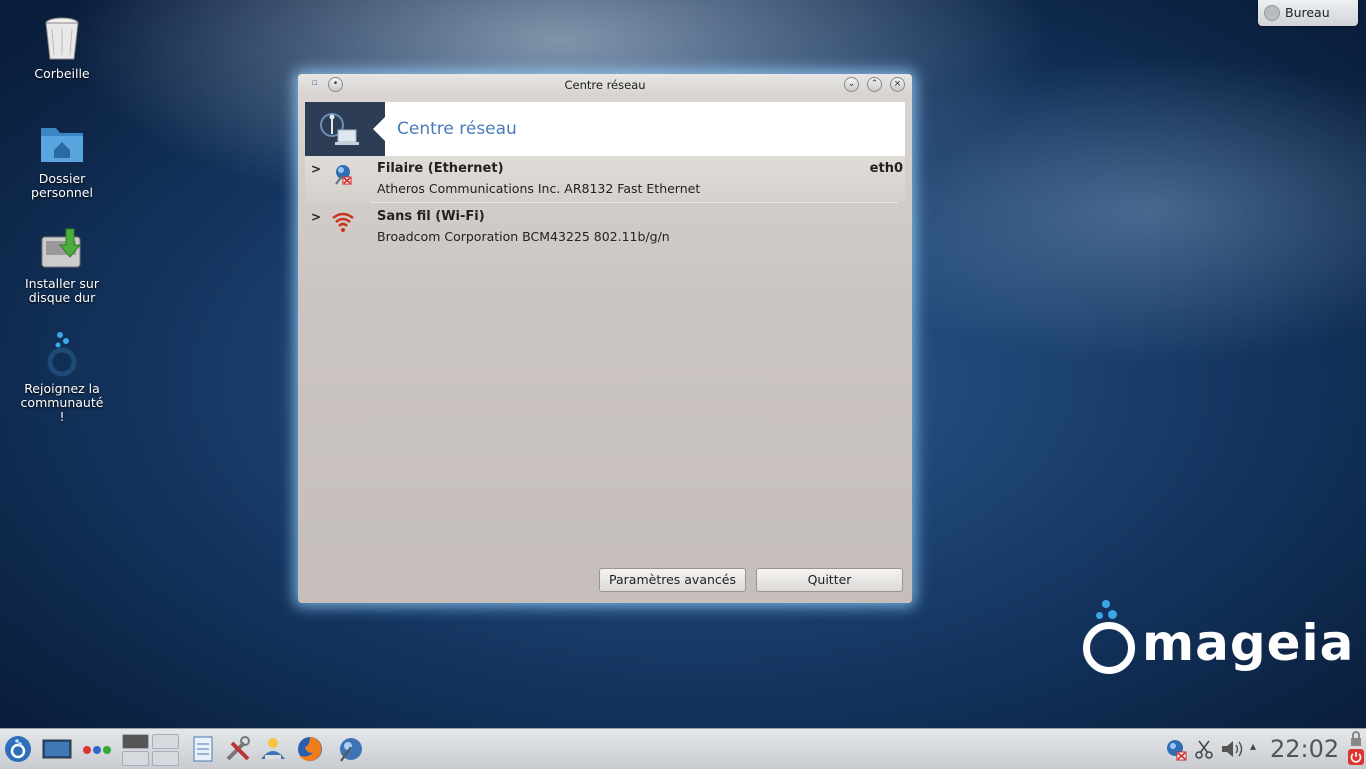 This screenshot has width=1366, height=769. What do you see at coordinates (1272, 13) in the screenshot?
I see `desktop-icon` at bounding box center [1272, 13].